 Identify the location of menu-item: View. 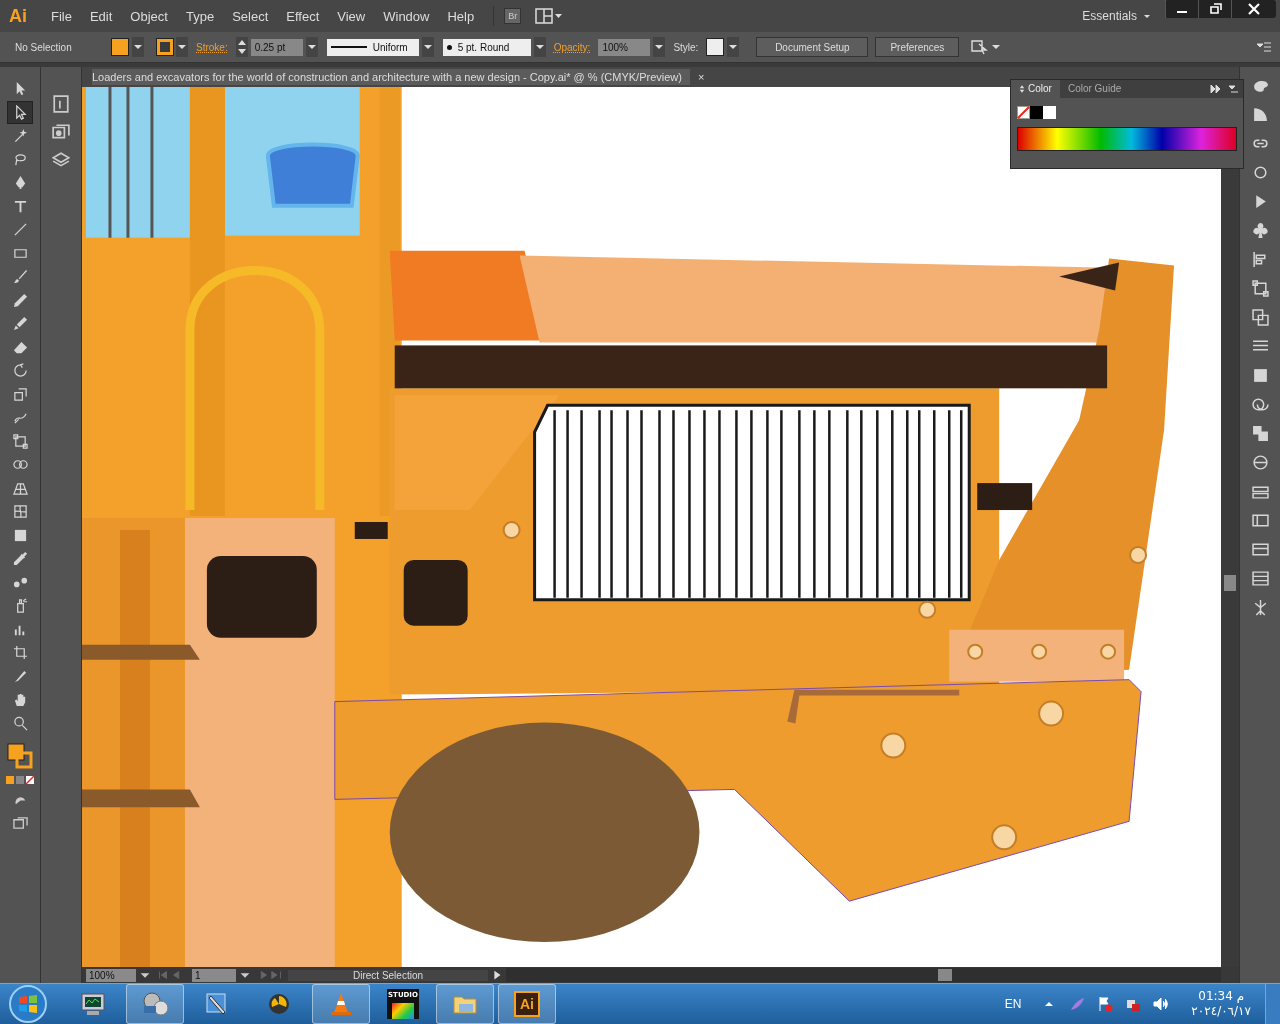
(351, 16).